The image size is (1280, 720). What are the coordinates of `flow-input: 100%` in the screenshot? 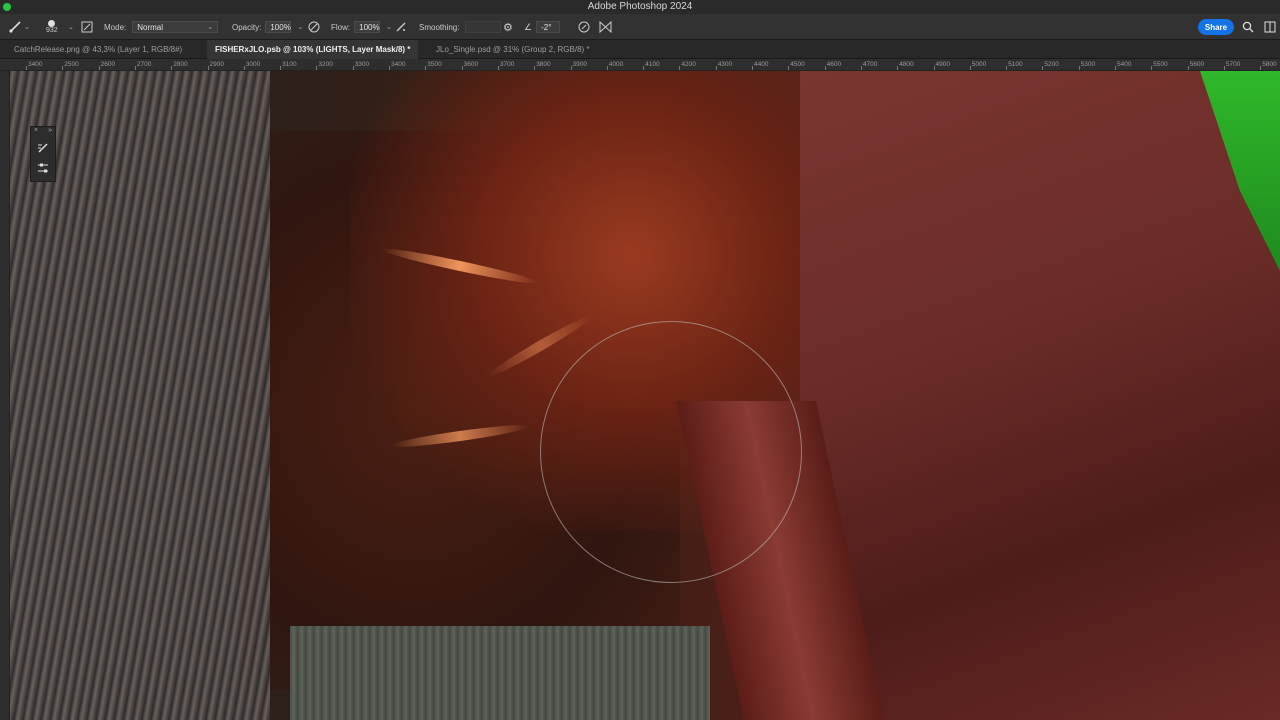 It's located at (367, 27).